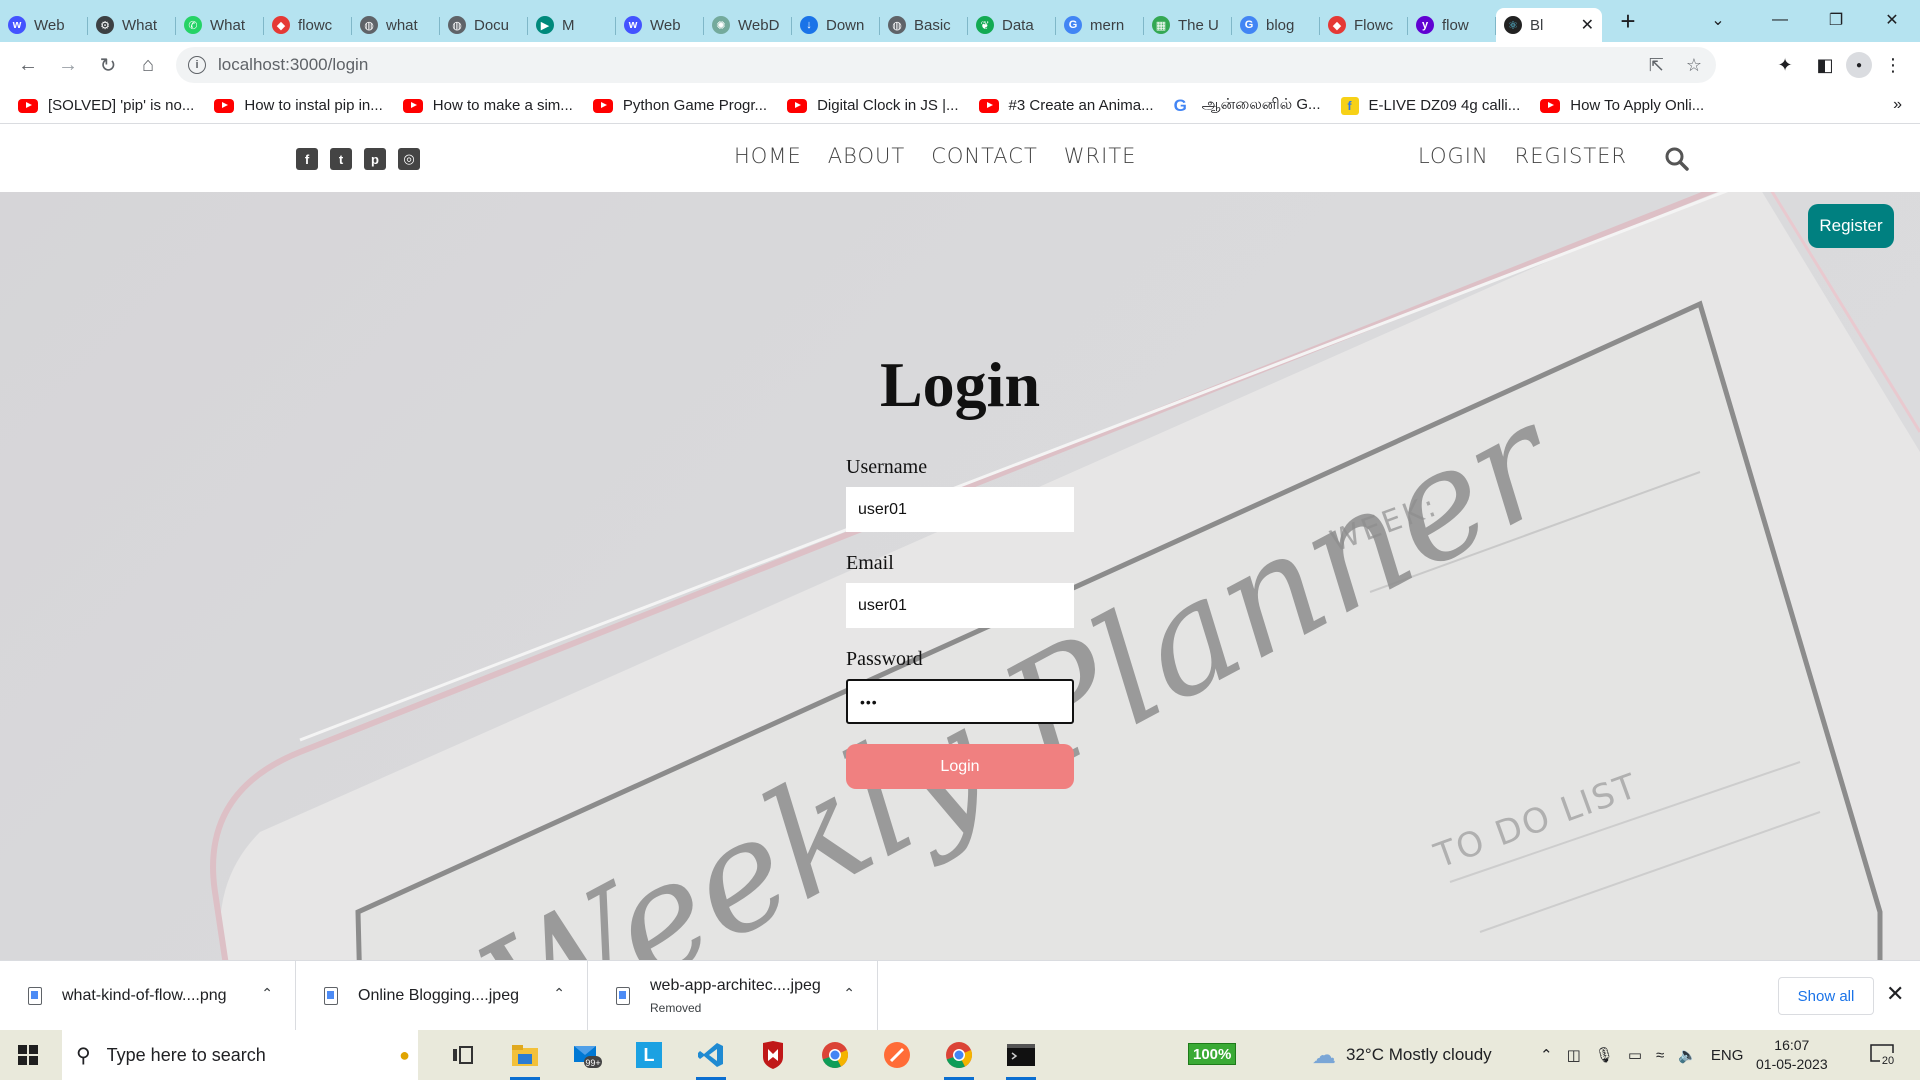 The image size is (1920, 1080). What do you see at coordinates (733, 995) in the screenshot?
I see `download-item: web-app-architec....jpeg Removed ⌃` at bounding box center [733, 995].